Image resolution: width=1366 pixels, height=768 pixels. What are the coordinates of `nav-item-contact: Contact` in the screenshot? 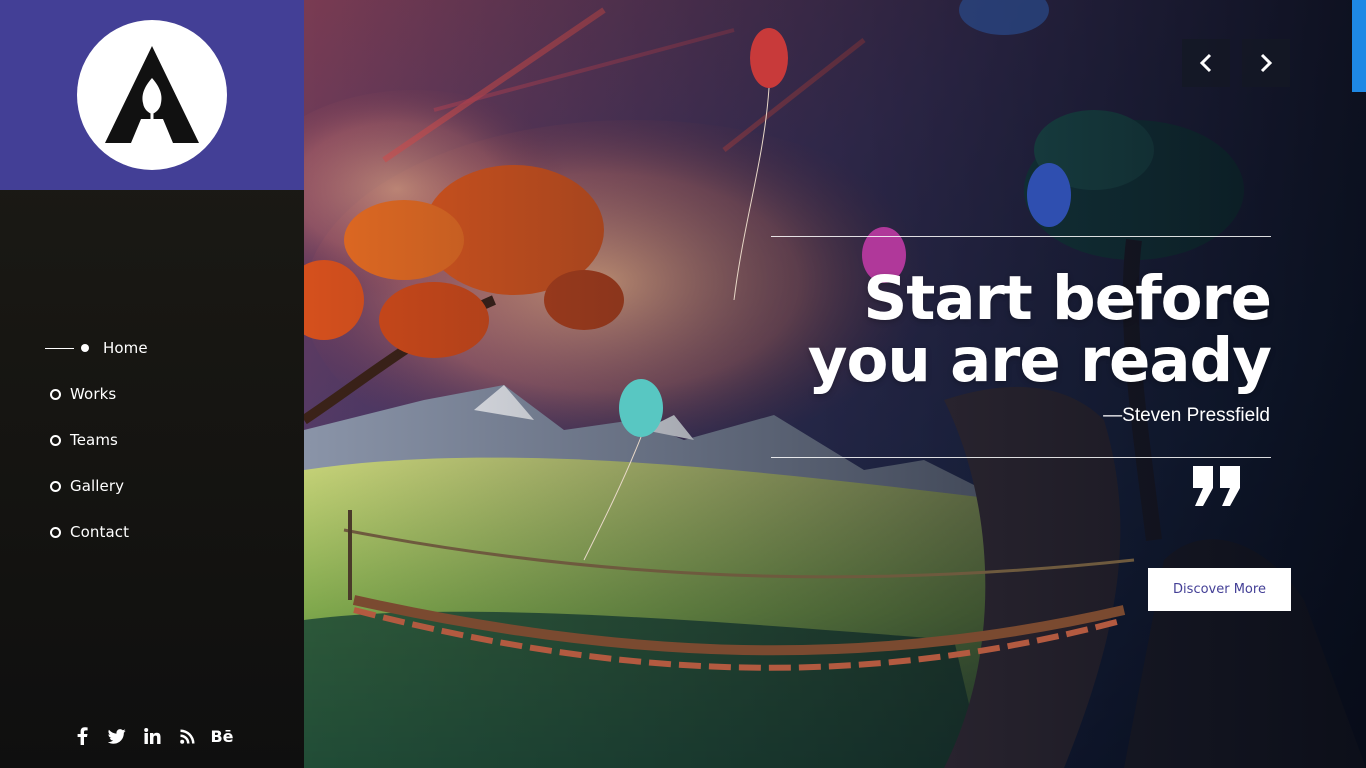 It's located at (89, 532).